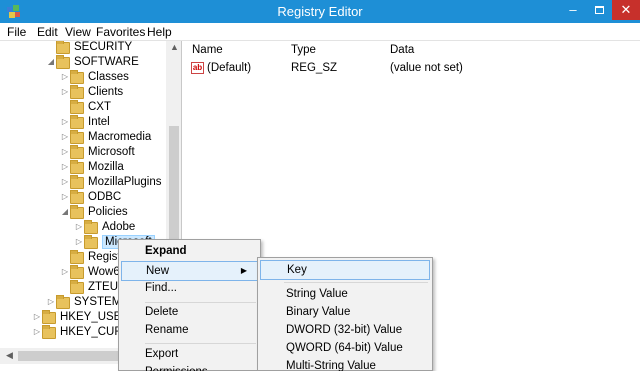  Describe the element at coordinates (47, 32) in the screenshot. I see `menu-edit: Edit` at that location.